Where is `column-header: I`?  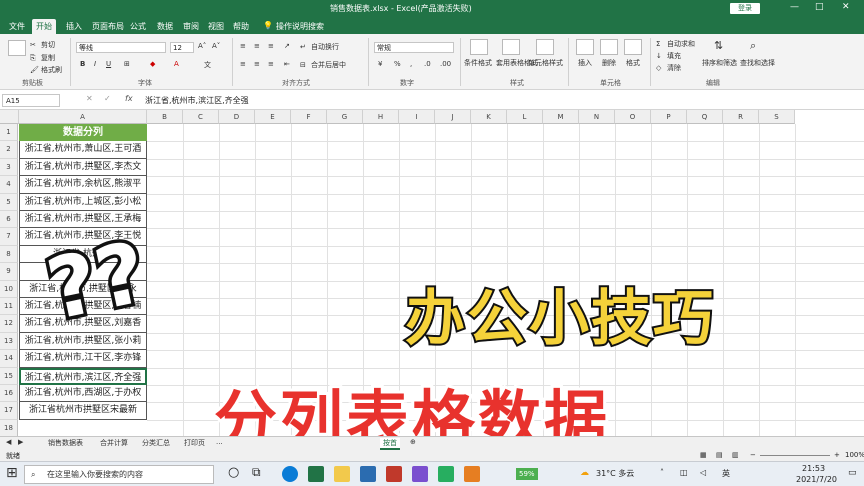
column-header: I is located at coordinates (417, 117).